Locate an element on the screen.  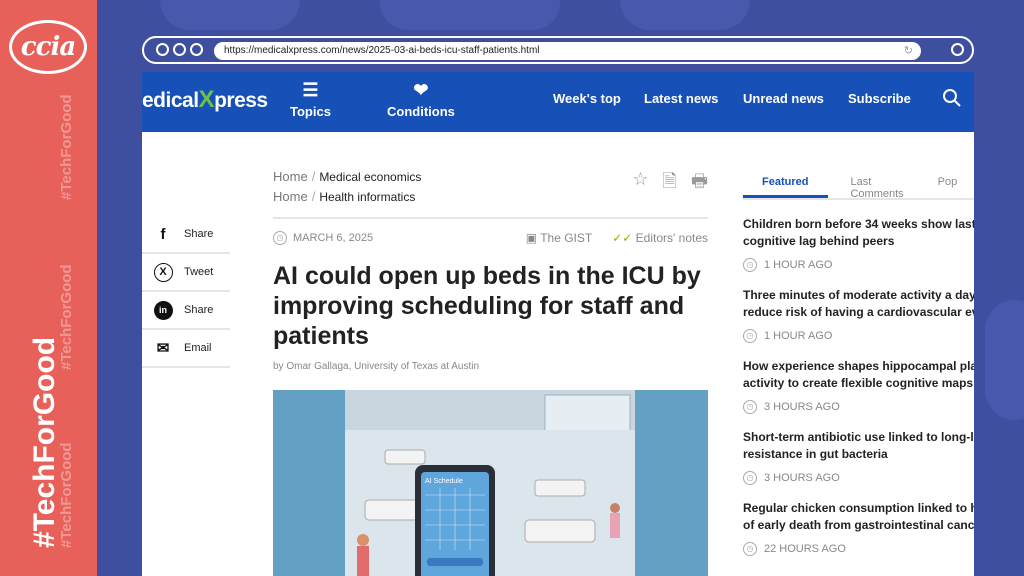
hero-illustration: AI Schedule is located at coordinates (490, 483).